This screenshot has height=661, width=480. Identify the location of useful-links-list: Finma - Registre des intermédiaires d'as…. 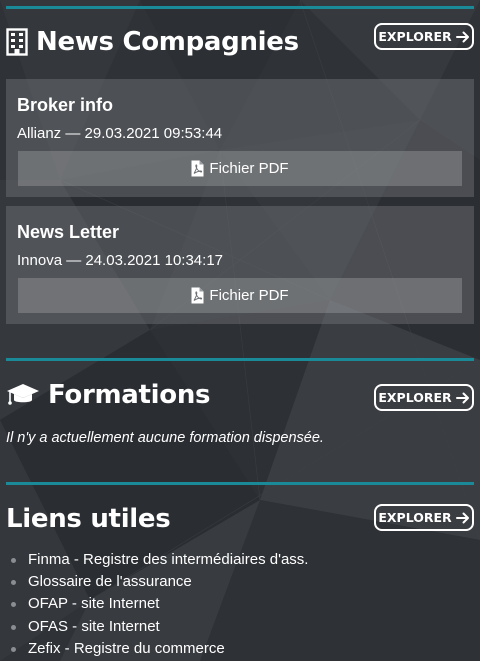
(157, 604).